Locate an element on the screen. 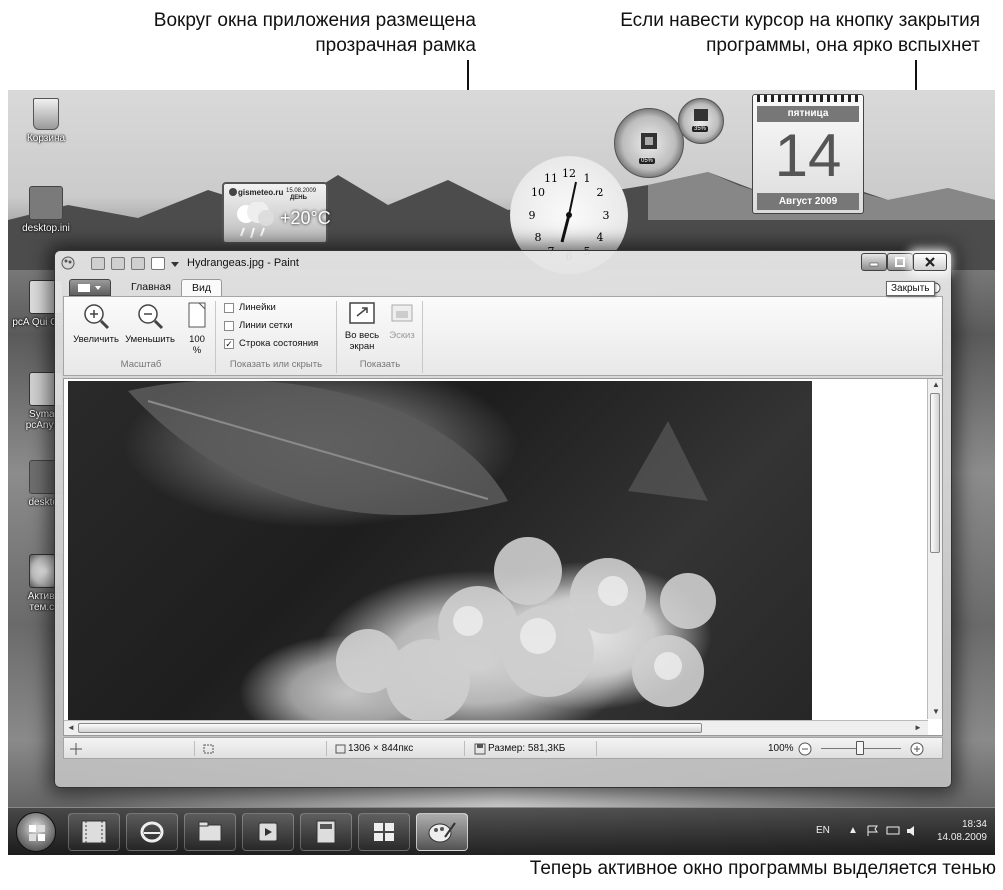 Image resolution: width=1003 pixels, height=890 pixels. zoom-in-button: Увеличить is located at coordinates (96, 323).